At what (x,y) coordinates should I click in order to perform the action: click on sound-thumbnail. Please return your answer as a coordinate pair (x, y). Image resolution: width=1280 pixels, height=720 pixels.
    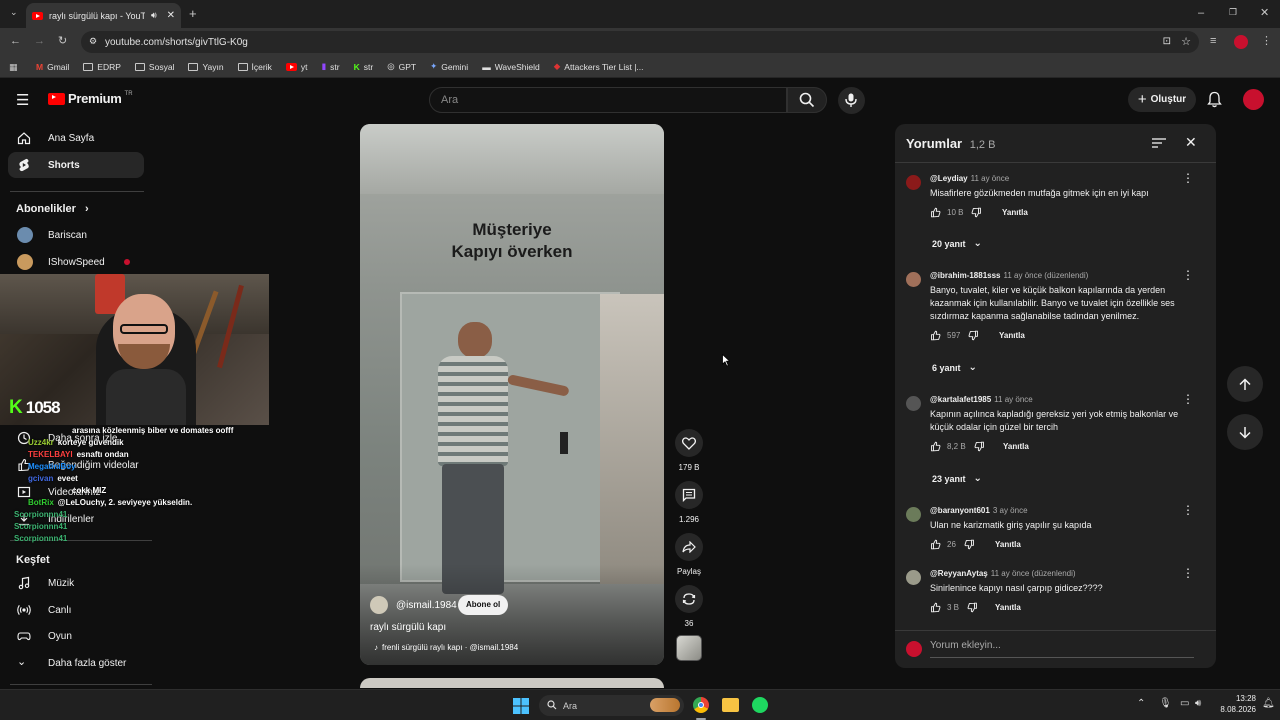
    Looking at the image, I should click on (689, 648).